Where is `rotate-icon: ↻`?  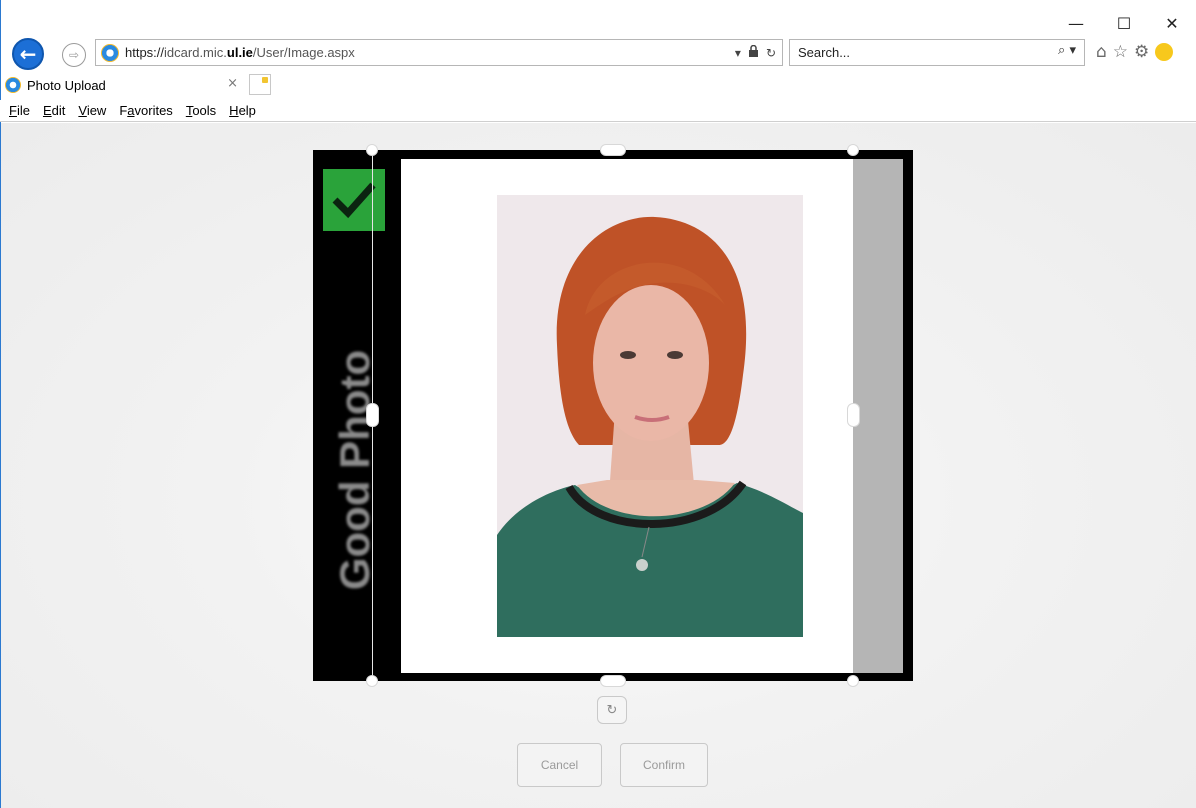 rotate-icon: ↻ is located at coordinates (612, 710).